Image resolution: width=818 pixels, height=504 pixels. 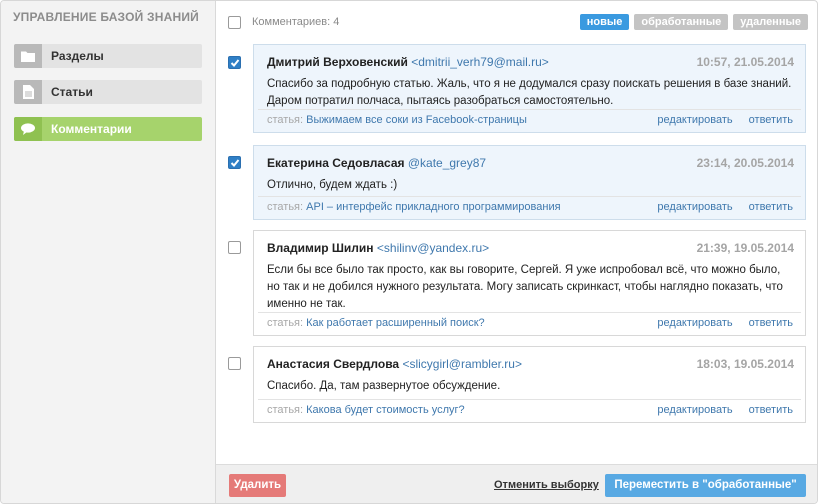 I want to click on article-link: Какова будет стоимость услуг?, so click(x=385, y=410).